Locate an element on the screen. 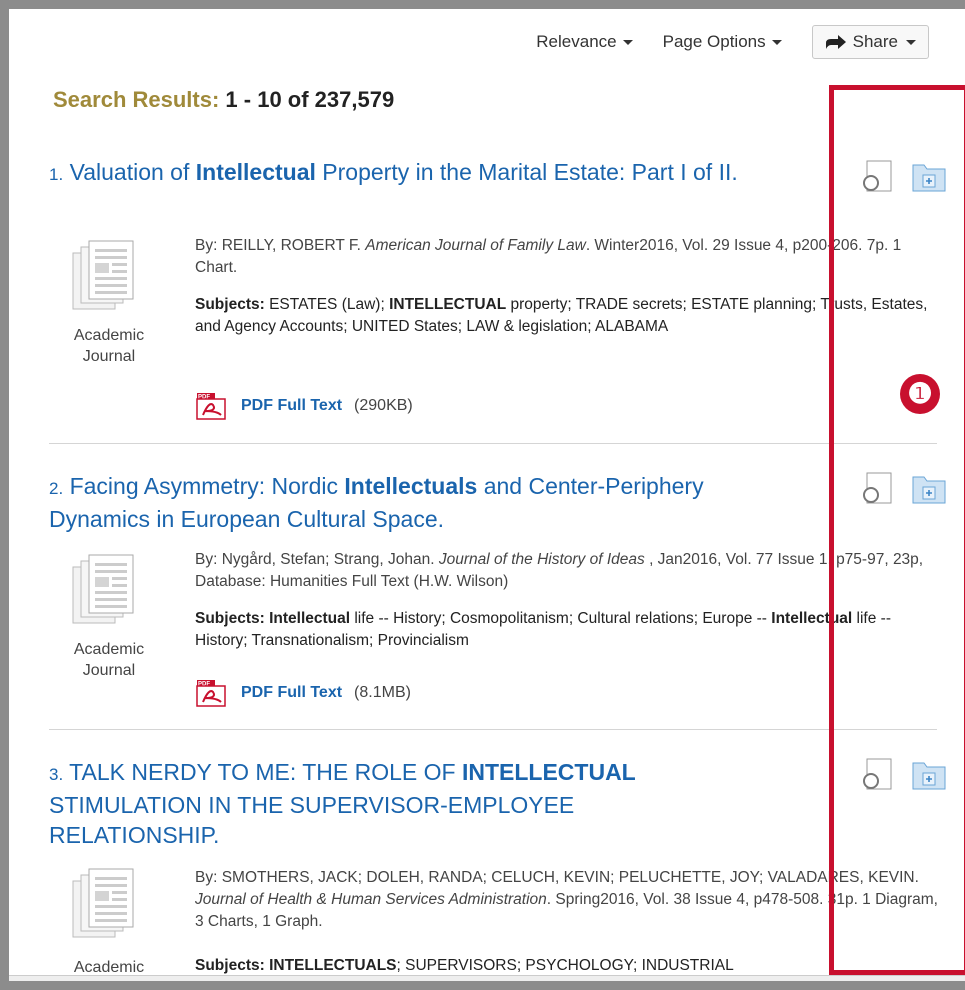 The height and width of the screenshot is (990, 965). results-range: 1 - 10 of 237,579 is located at coordinates (310, 99).